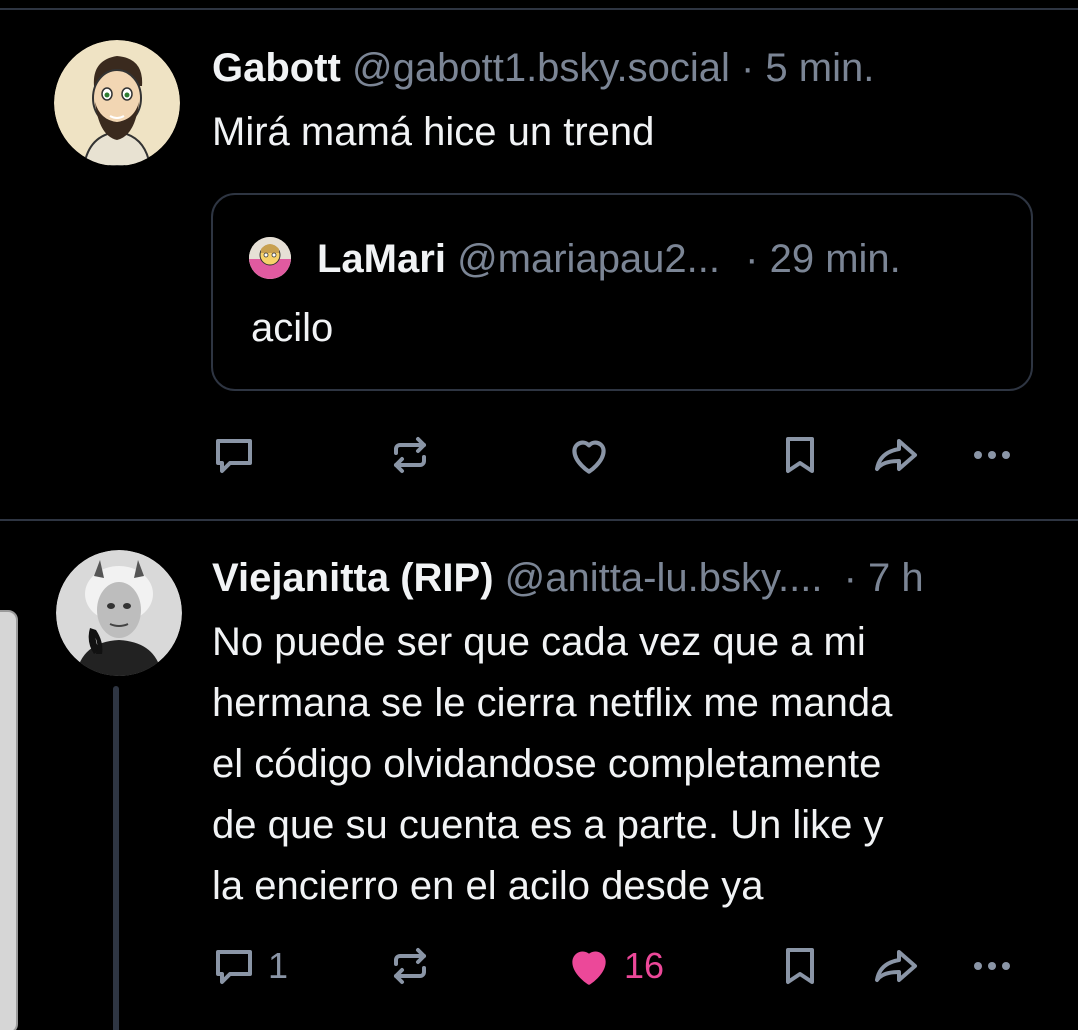  I want to click on quote-header: LaMari @mariapau2... · 29 min., so click(609, 259).